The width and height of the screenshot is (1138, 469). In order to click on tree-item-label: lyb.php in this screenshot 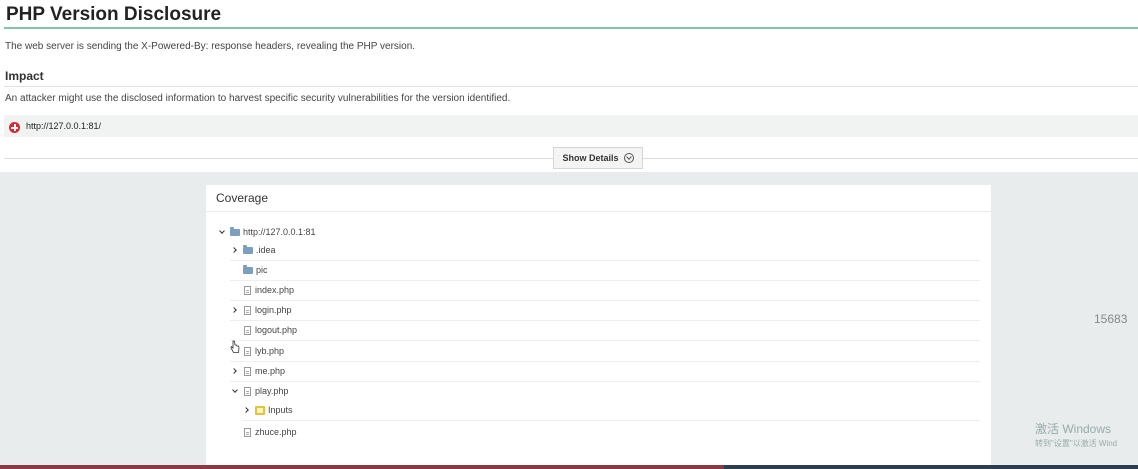, I will do `click(269, 351)`.